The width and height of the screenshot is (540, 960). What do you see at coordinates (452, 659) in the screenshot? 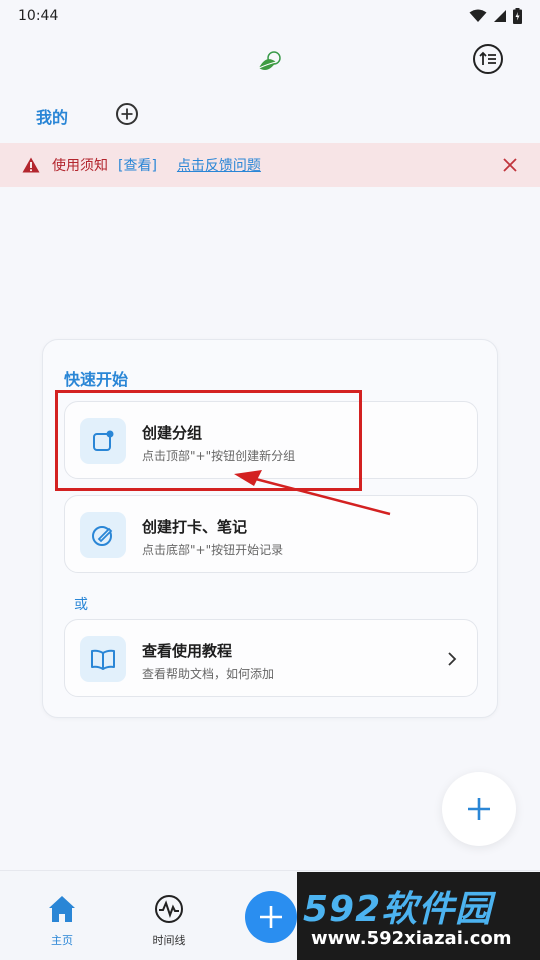
I see `chevron-right-icon` at bounding box center [452, 659].